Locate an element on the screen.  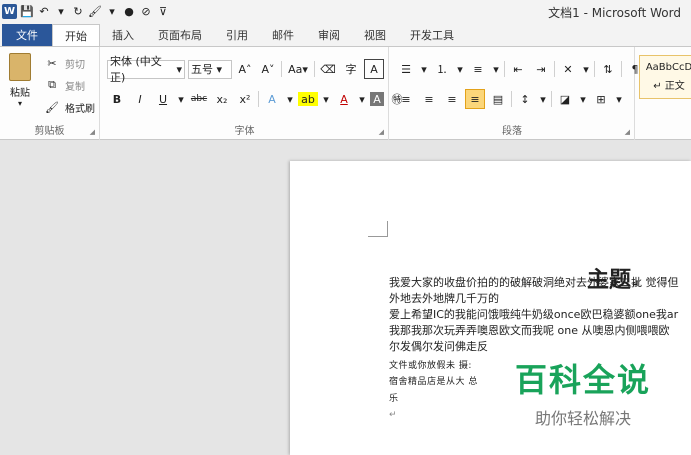
save-icon: 💾 is located at coordinates (27, 11).